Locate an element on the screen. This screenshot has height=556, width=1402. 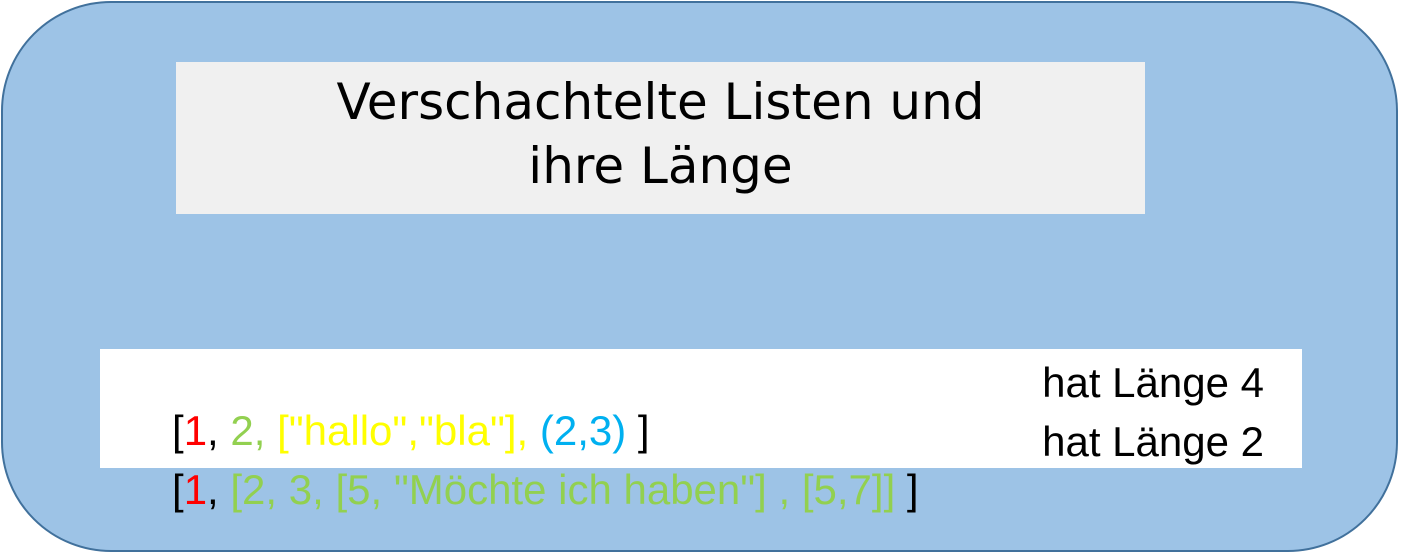
code-segment: 1 is located at coordinates (195, 489).